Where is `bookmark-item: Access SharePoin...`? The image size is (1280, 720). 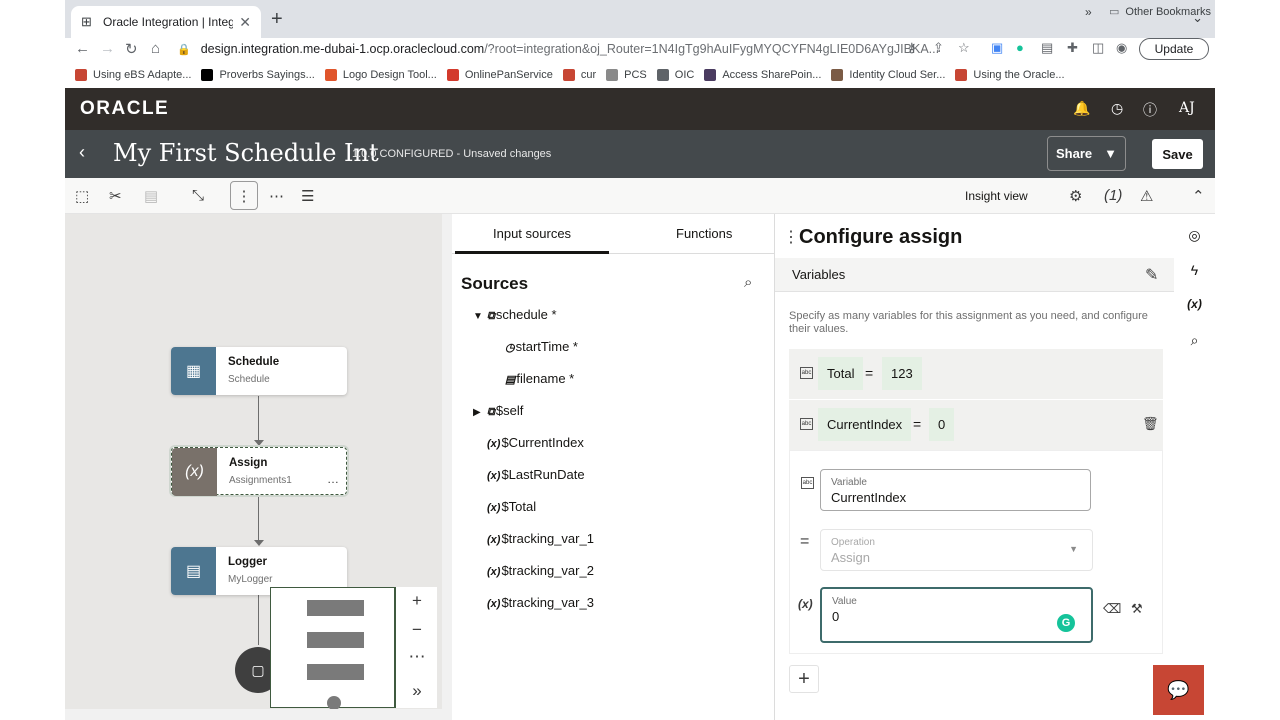
bookmark-item: Access SharePoin... is located at coordinates (762, 75).